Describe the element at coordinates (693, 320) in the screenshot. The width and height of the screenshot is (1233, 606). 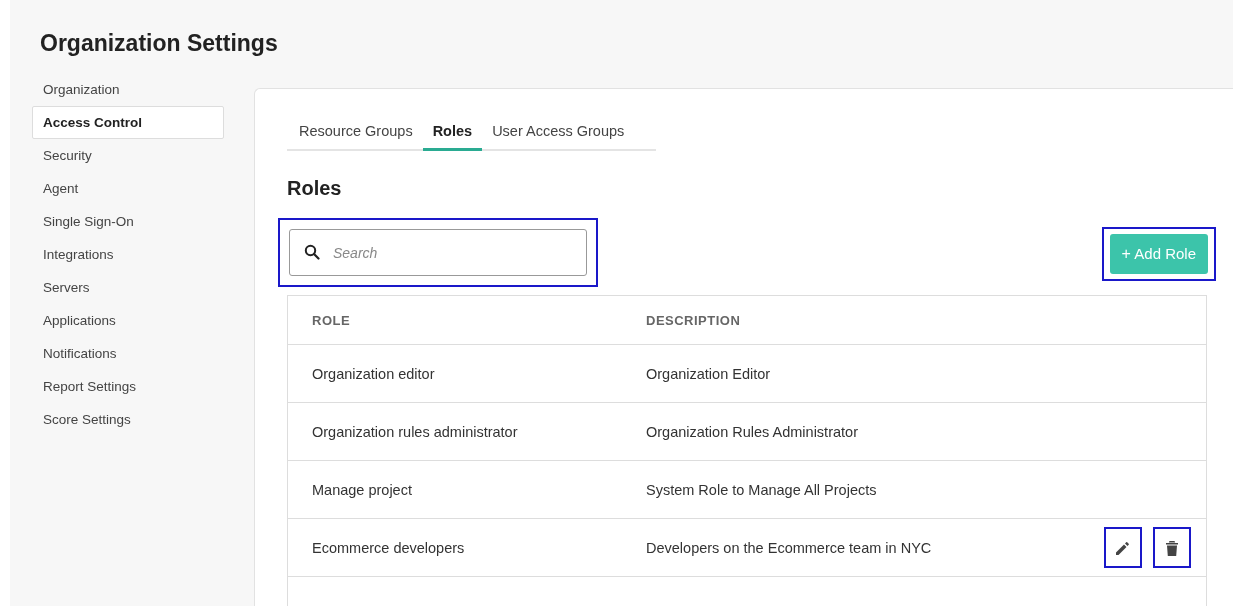
I see `column-header: DESCRIPTION` at that location.